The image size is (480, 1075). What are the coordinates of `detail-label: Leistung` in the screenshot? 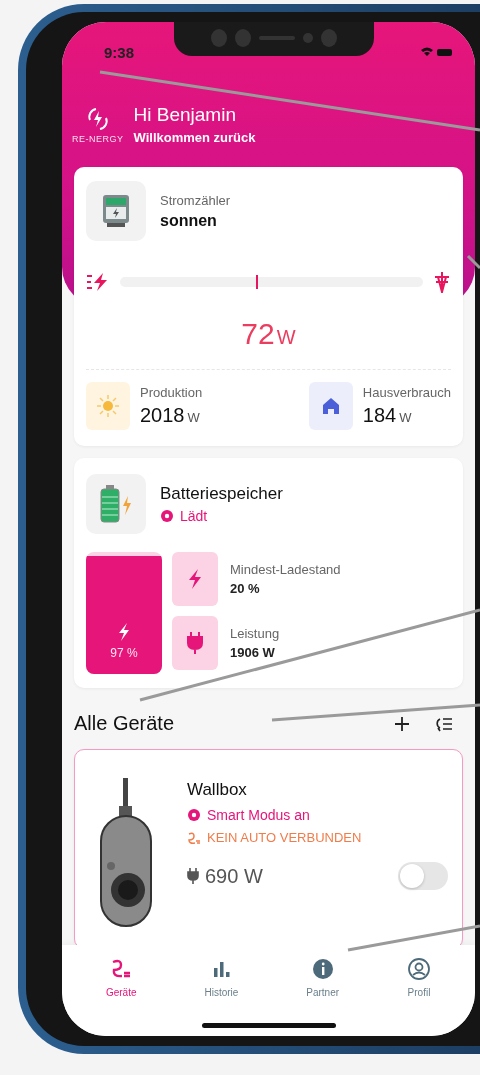 It's located at (255, 633).